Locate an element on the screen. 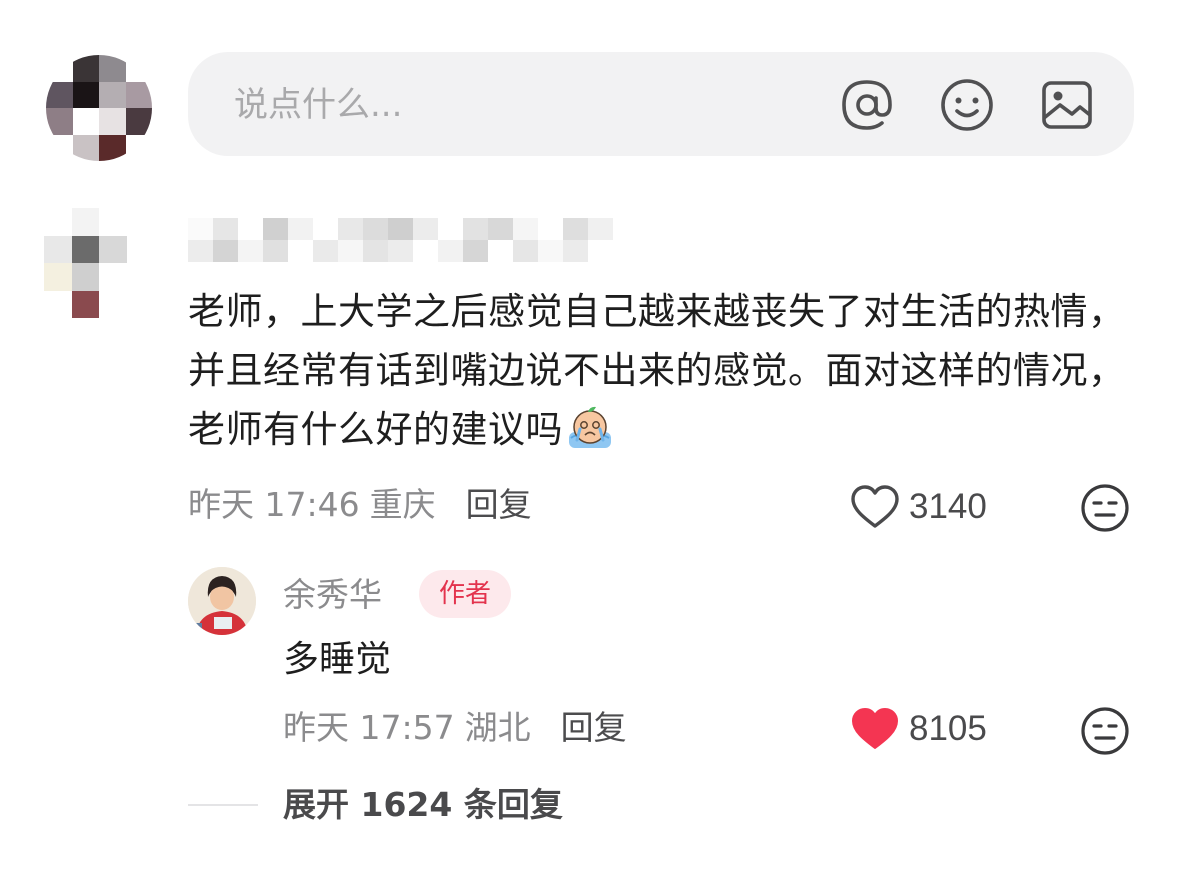 Image resolution: width=1177 pixels, height=883 pixels. comment-like-count: 3140 is located at coordinates (948, 506).